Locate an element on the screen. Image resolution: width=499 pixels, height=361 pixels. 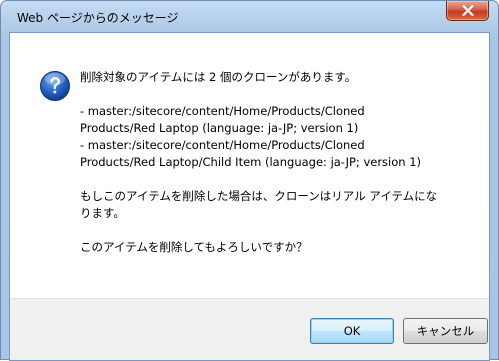
dialog-title: Web ページからのメッセージ is located at coordinates (98, 18).